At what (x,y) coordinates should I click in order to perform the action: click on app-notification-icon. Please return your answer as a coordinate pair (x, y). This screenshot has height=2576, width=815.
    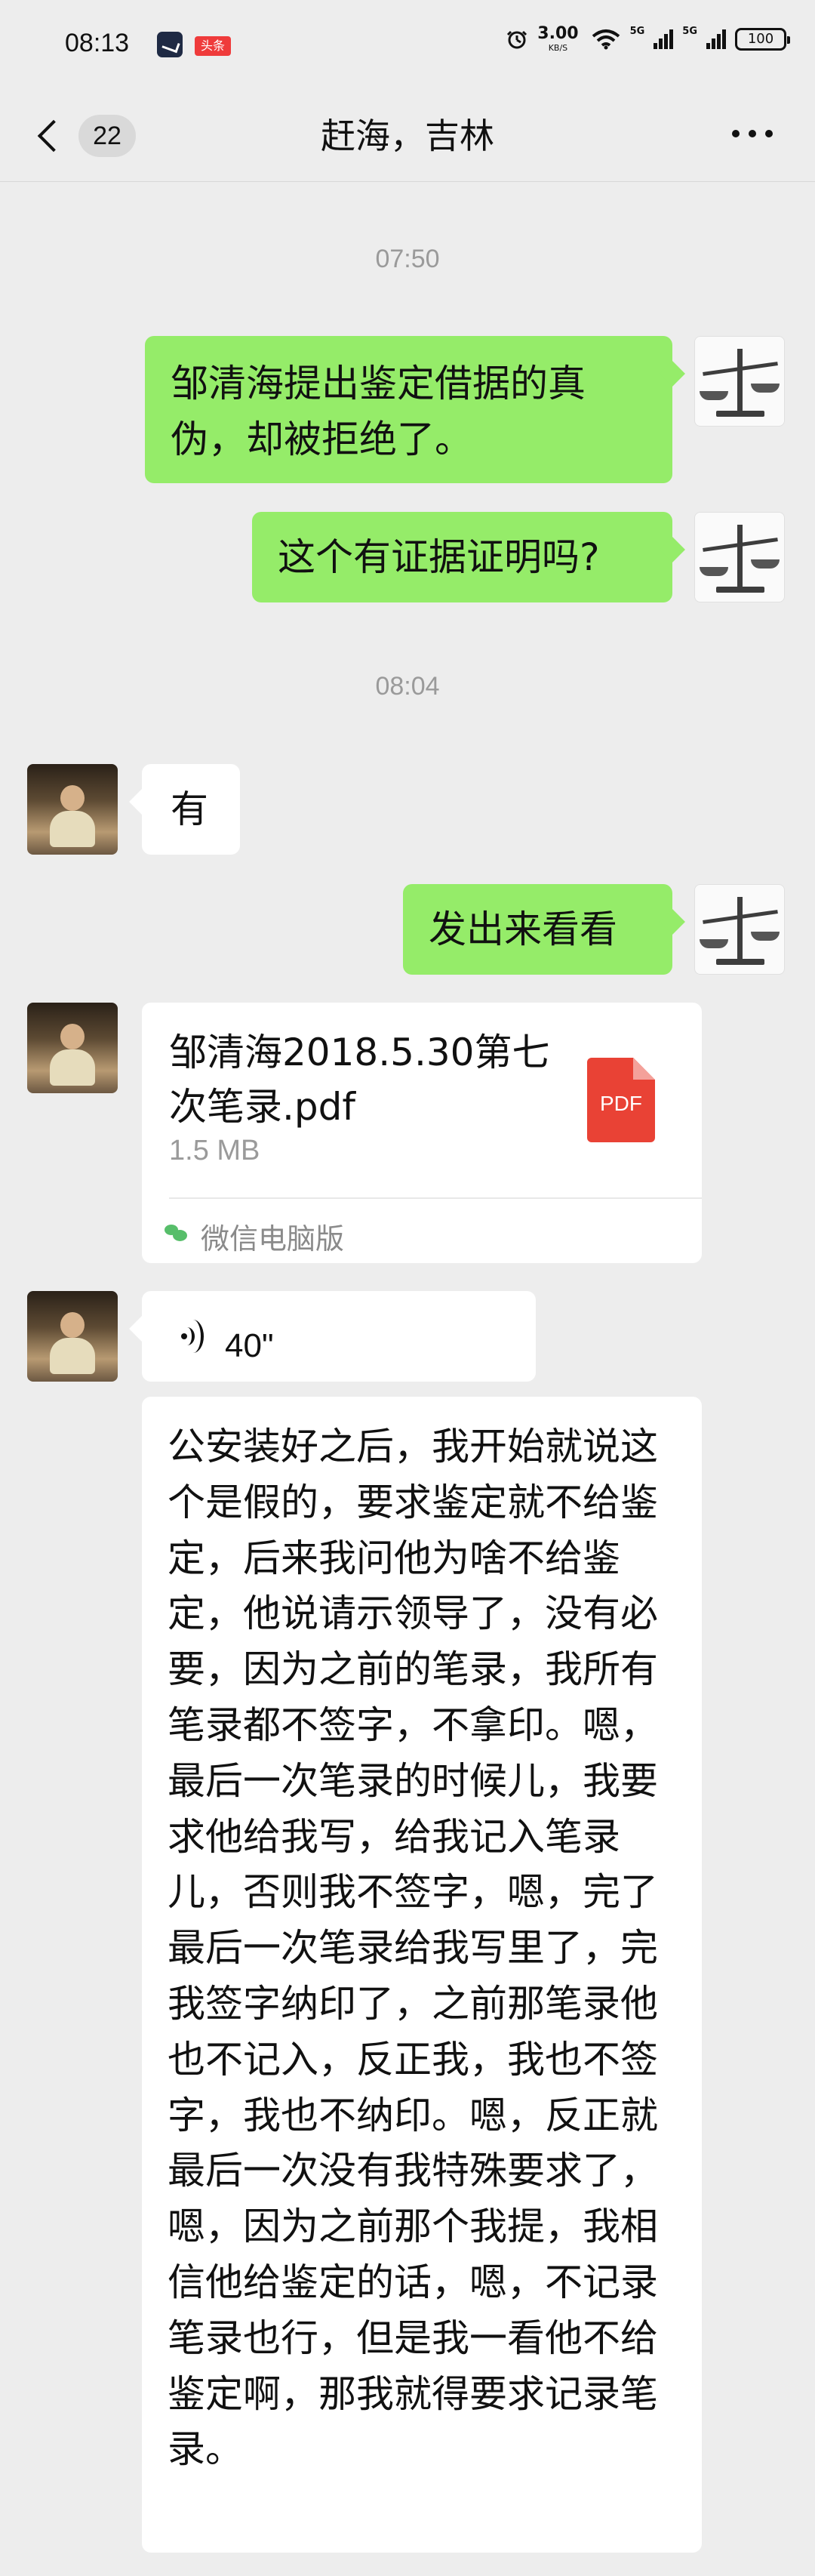
    Looking at the image, I should click on (170, 44).